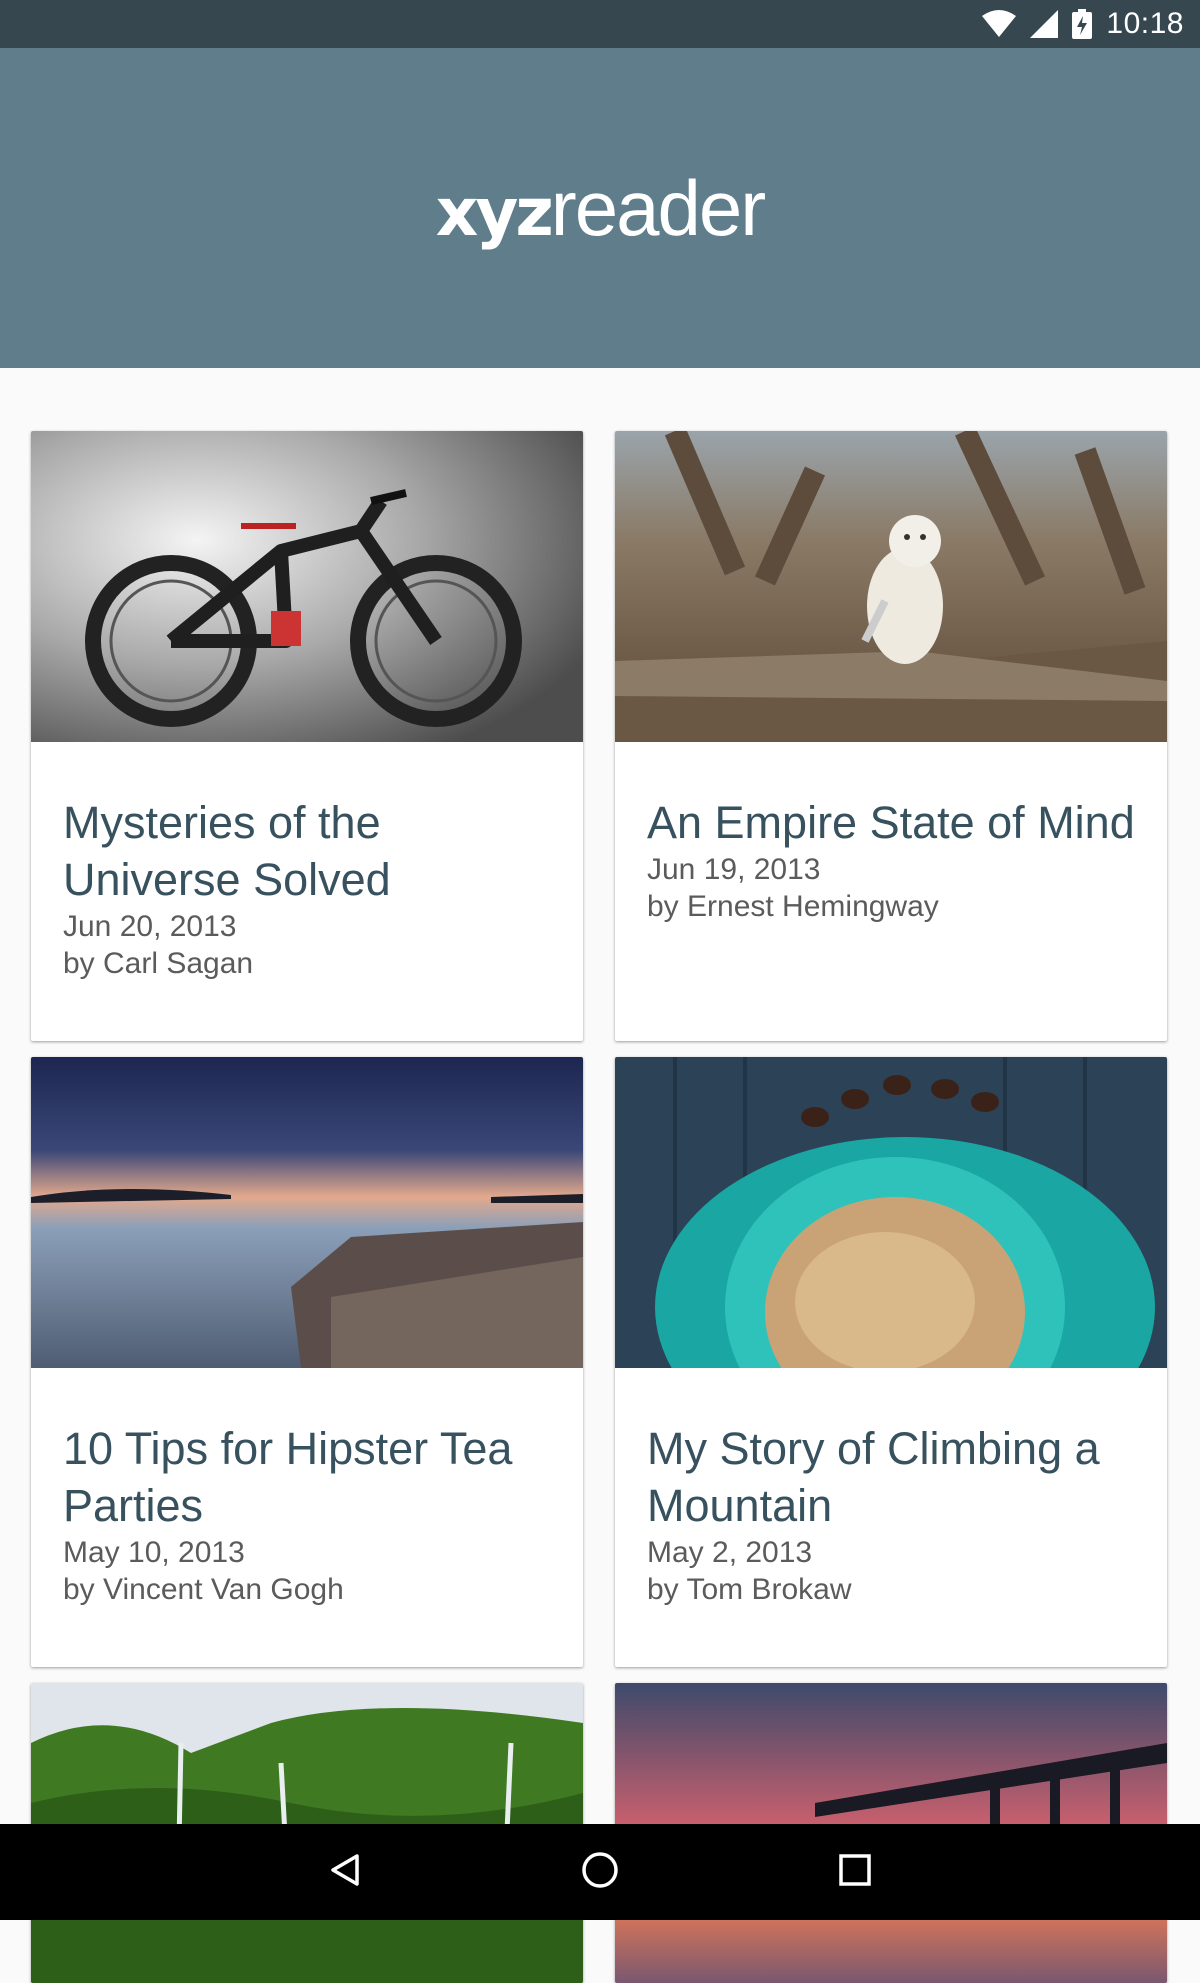 The height and width of the screenshot is (1983, 1200). I want to click on home-button, so click(600, 1872).